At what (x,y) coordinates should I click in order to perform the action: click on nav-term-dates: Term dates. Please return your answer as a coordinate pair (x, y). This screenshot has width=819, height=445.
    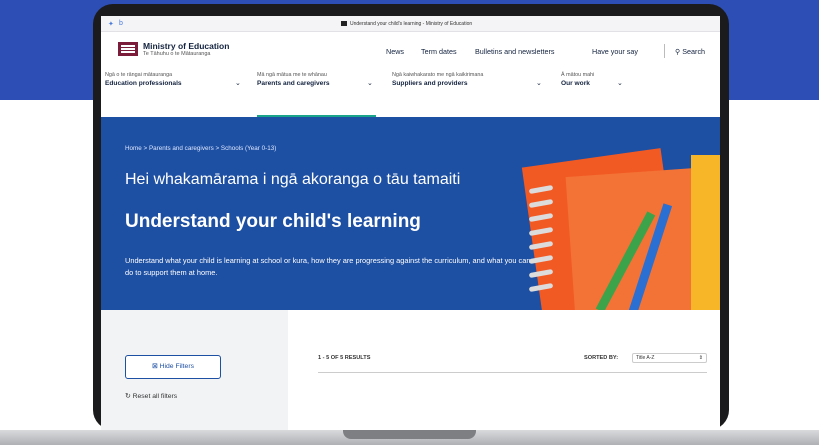
    Looking at the image, I should click on (439, 51).